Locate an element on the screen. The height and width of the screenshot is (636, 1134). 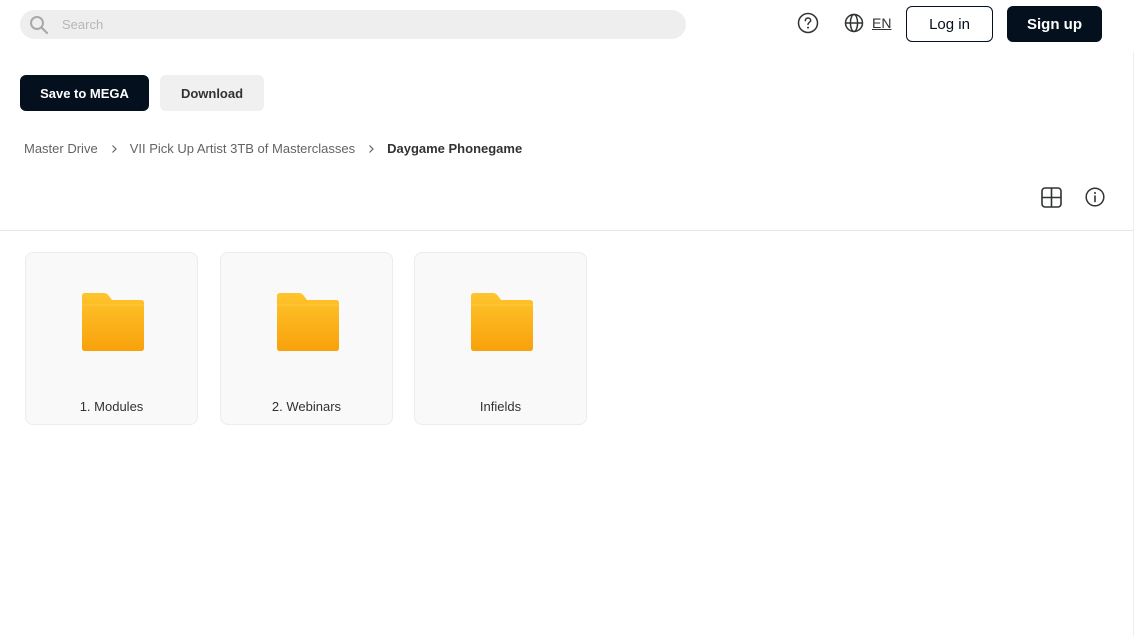
globe-icon is located at coordinates (854, 23).